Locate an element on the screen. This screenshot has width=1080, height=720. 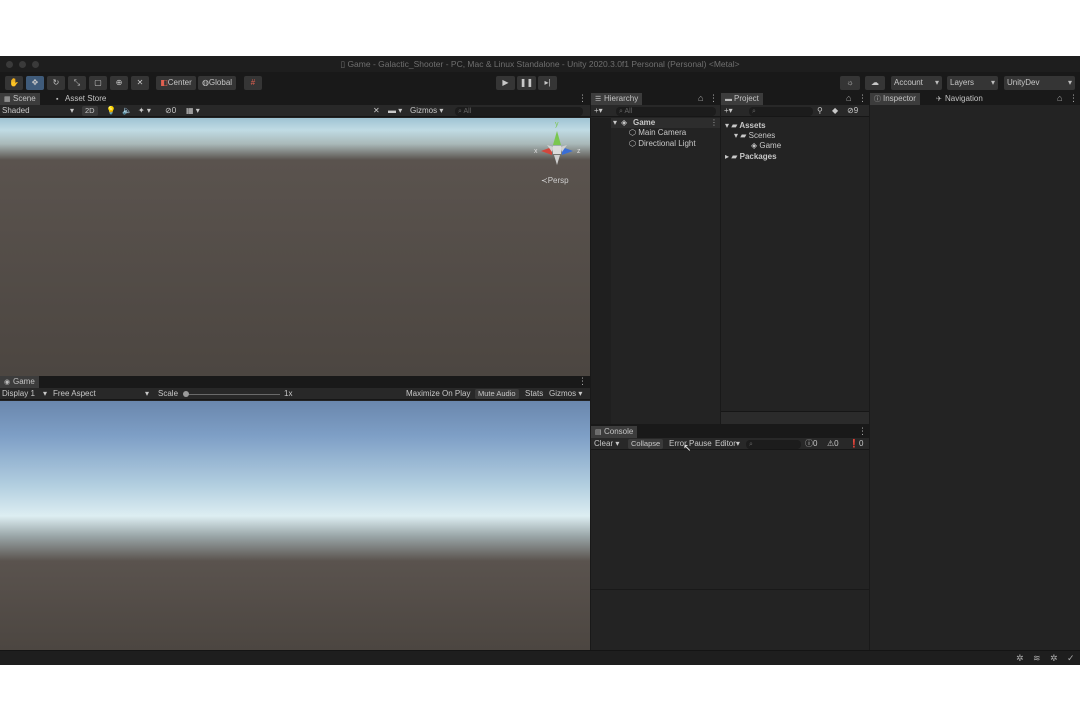
editor-label: Editor is located at coordinates (725, 443).